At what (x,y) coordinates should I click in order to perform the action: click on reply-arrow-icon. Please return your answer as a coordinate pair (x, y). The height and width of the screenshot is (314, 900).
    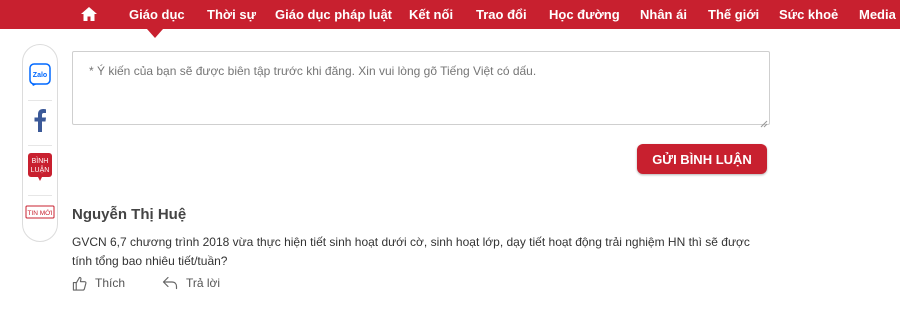
    Looking at the image, I should click on (170, 283).